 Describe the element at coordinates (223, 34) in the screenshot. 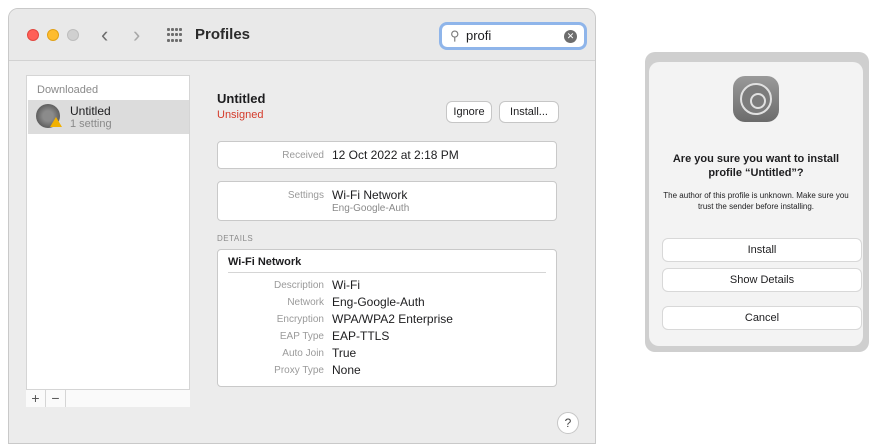

I see `window-title: Profiles` at that location.